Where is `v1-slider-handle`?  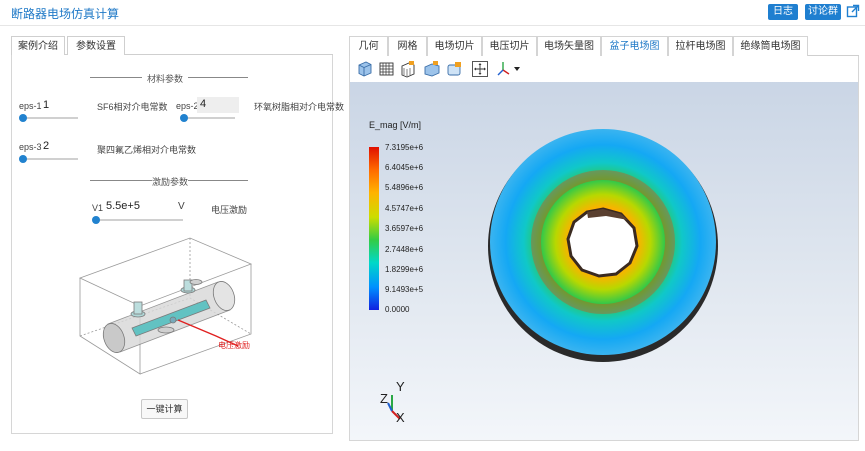
v1-slider-handle is located at coordinates (96, 220).